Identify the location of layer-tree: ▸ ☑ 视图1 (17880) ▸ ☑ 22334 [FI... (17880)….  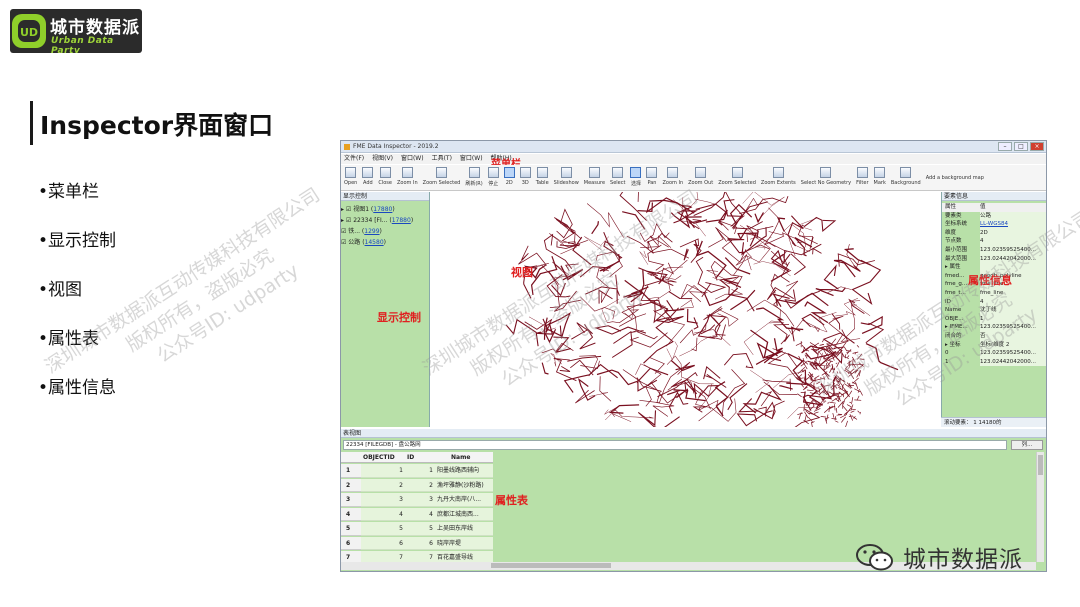
(385, 226).